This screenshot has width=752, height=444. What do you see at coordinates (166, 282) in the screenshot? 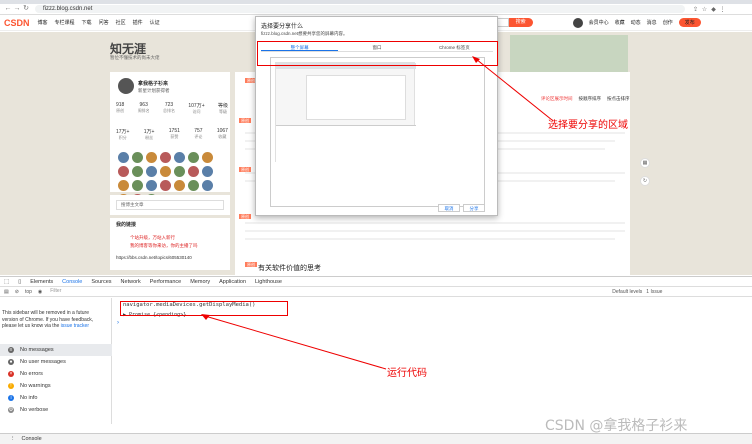
I see `tab-performance: Performance` at bounding box center [166, 282].